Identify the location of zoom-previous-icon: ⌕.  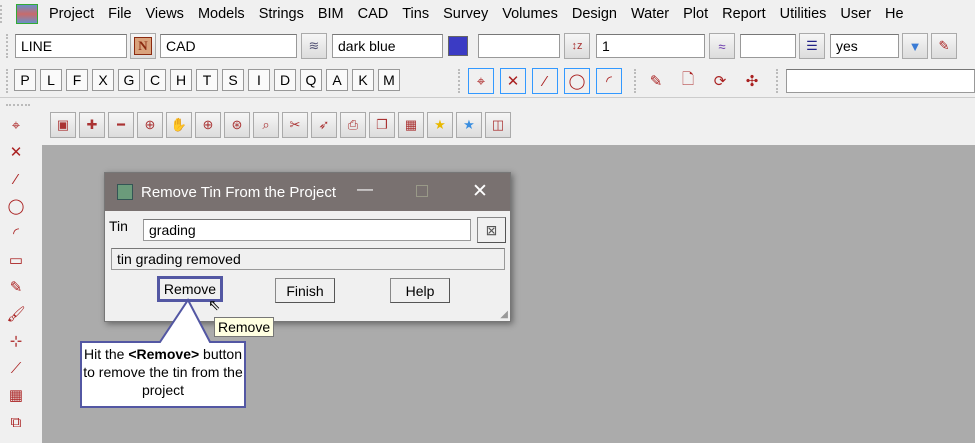
(266, 125).